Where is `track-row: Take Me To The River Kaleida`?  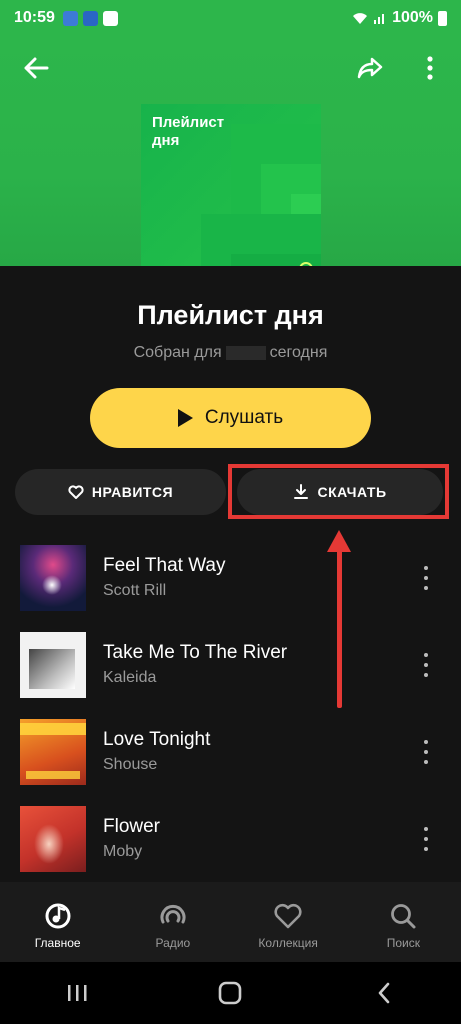 track-row: Take Me To The River Kaleida is located at coordinates (230, 672).